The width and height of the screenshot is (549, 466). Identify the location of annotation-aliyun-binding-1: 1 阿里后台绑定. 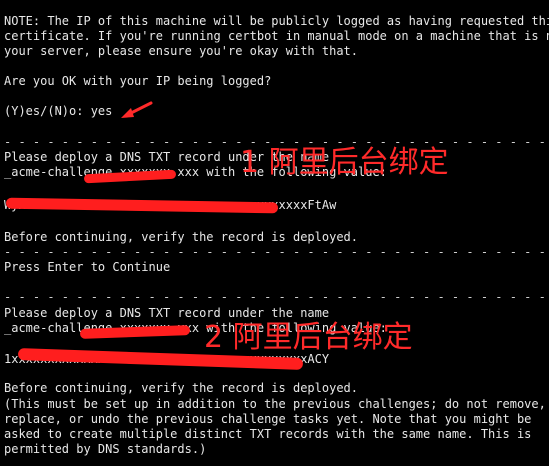
(344, 162).